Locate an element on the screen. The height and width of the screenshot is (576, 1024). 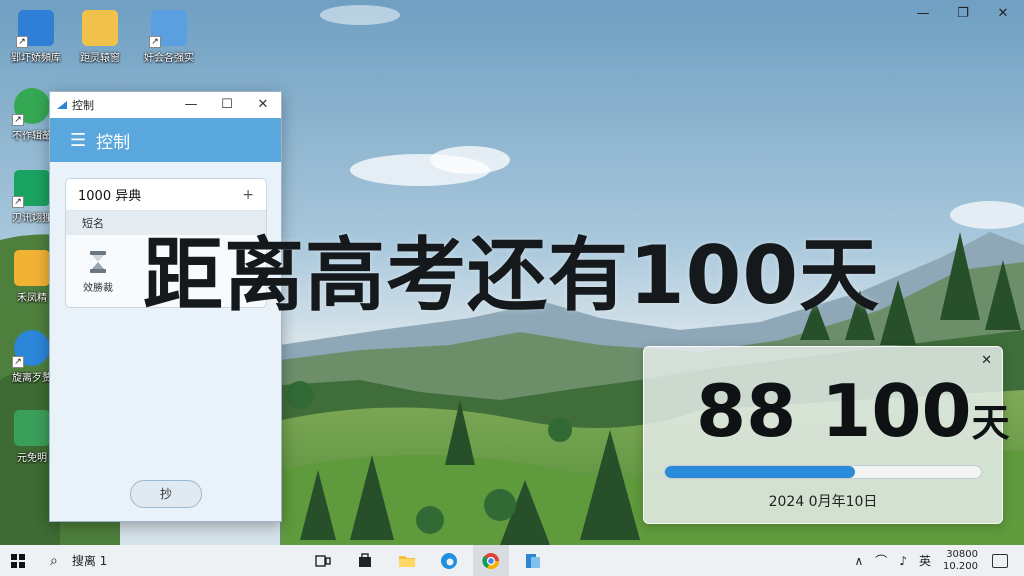
taskbar: ⌕ 搜离 1 ∧ ⌒ ♪ 英 30800 10.200 is located at coordinates (512, 560).